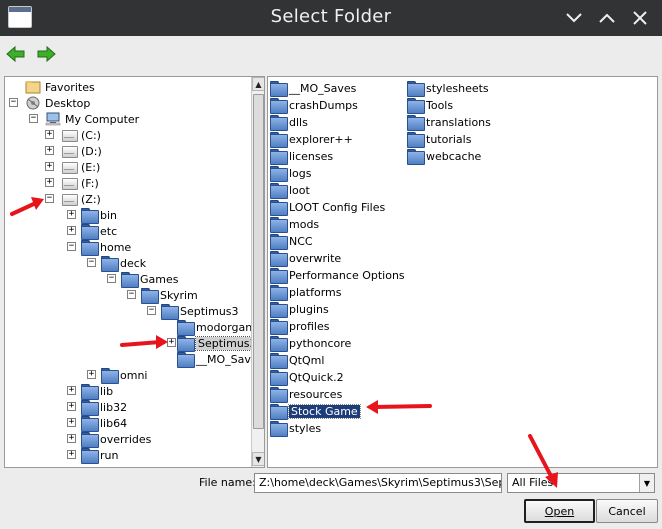 The width and height of the screenshot is (662, 529). Describe the element at coordinates (306, 394) in the screenshot. I see `folder-list-item: resources` at that location.